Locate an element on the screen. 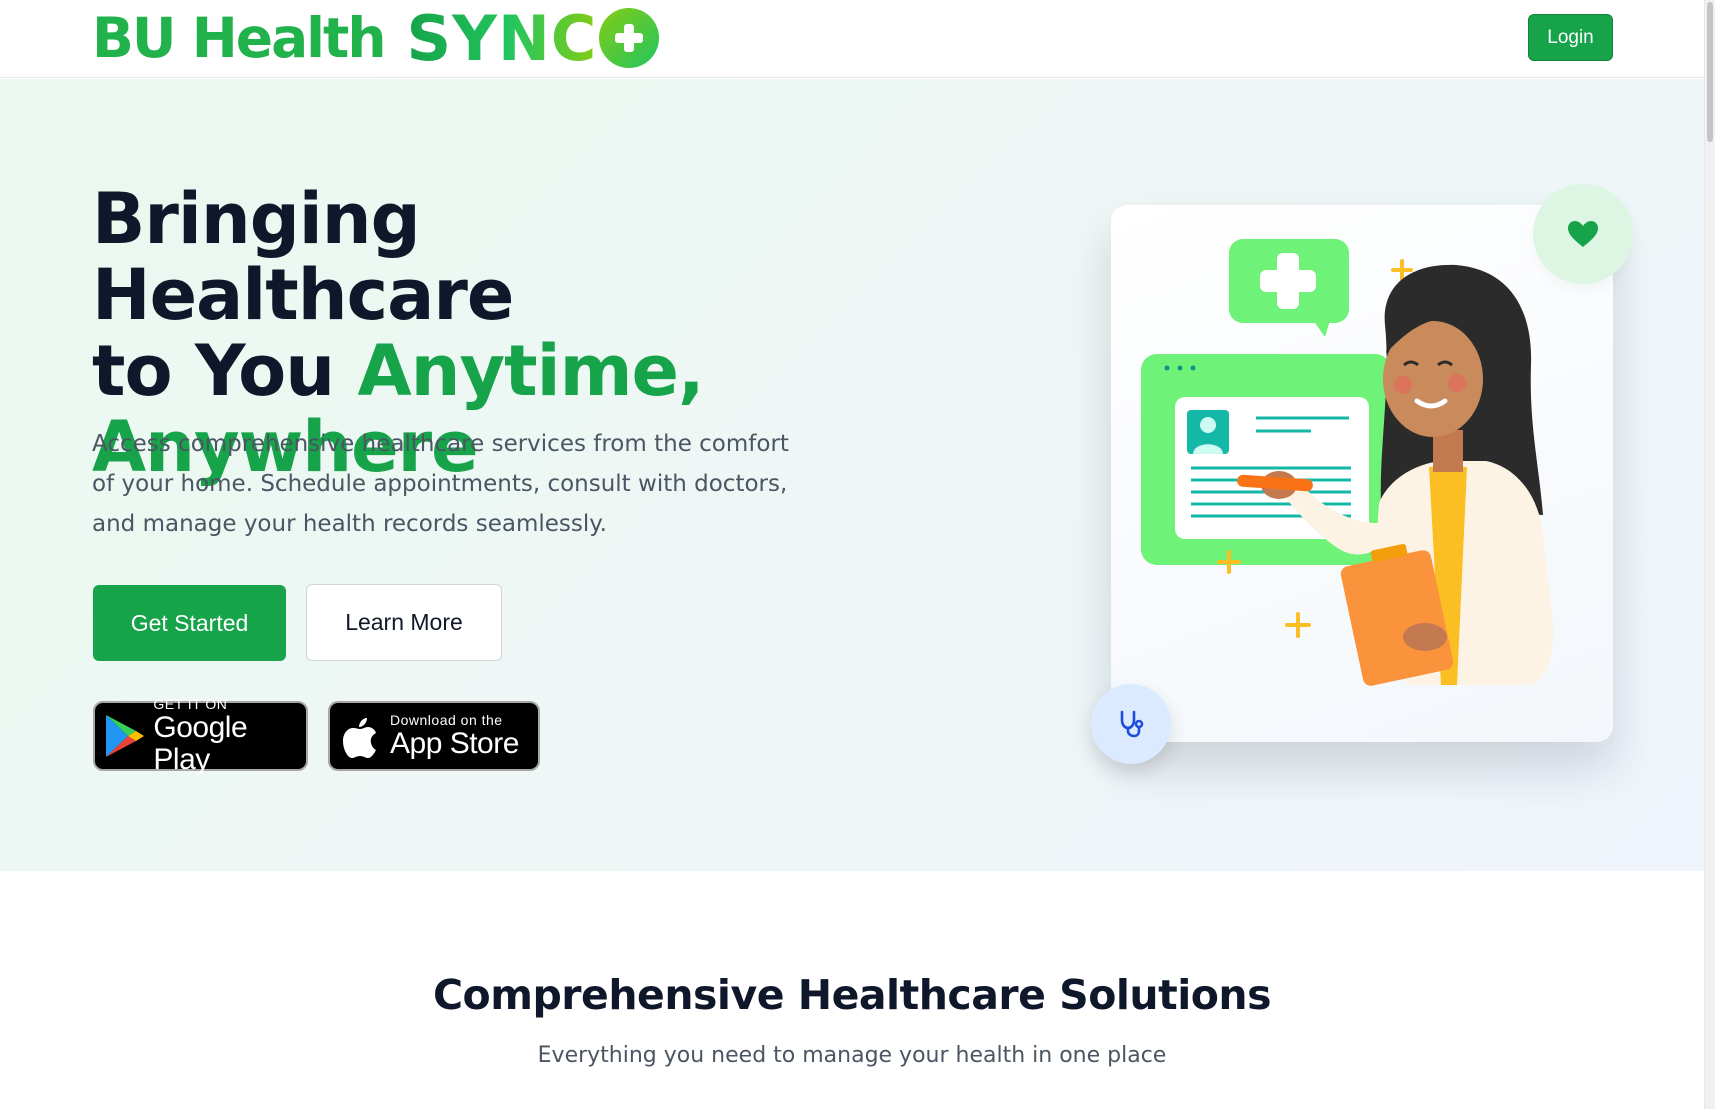 This screenshot has width=1715, height=1109. top-navbar: BU Health SYNC Login is located at coordinates (852, 39).